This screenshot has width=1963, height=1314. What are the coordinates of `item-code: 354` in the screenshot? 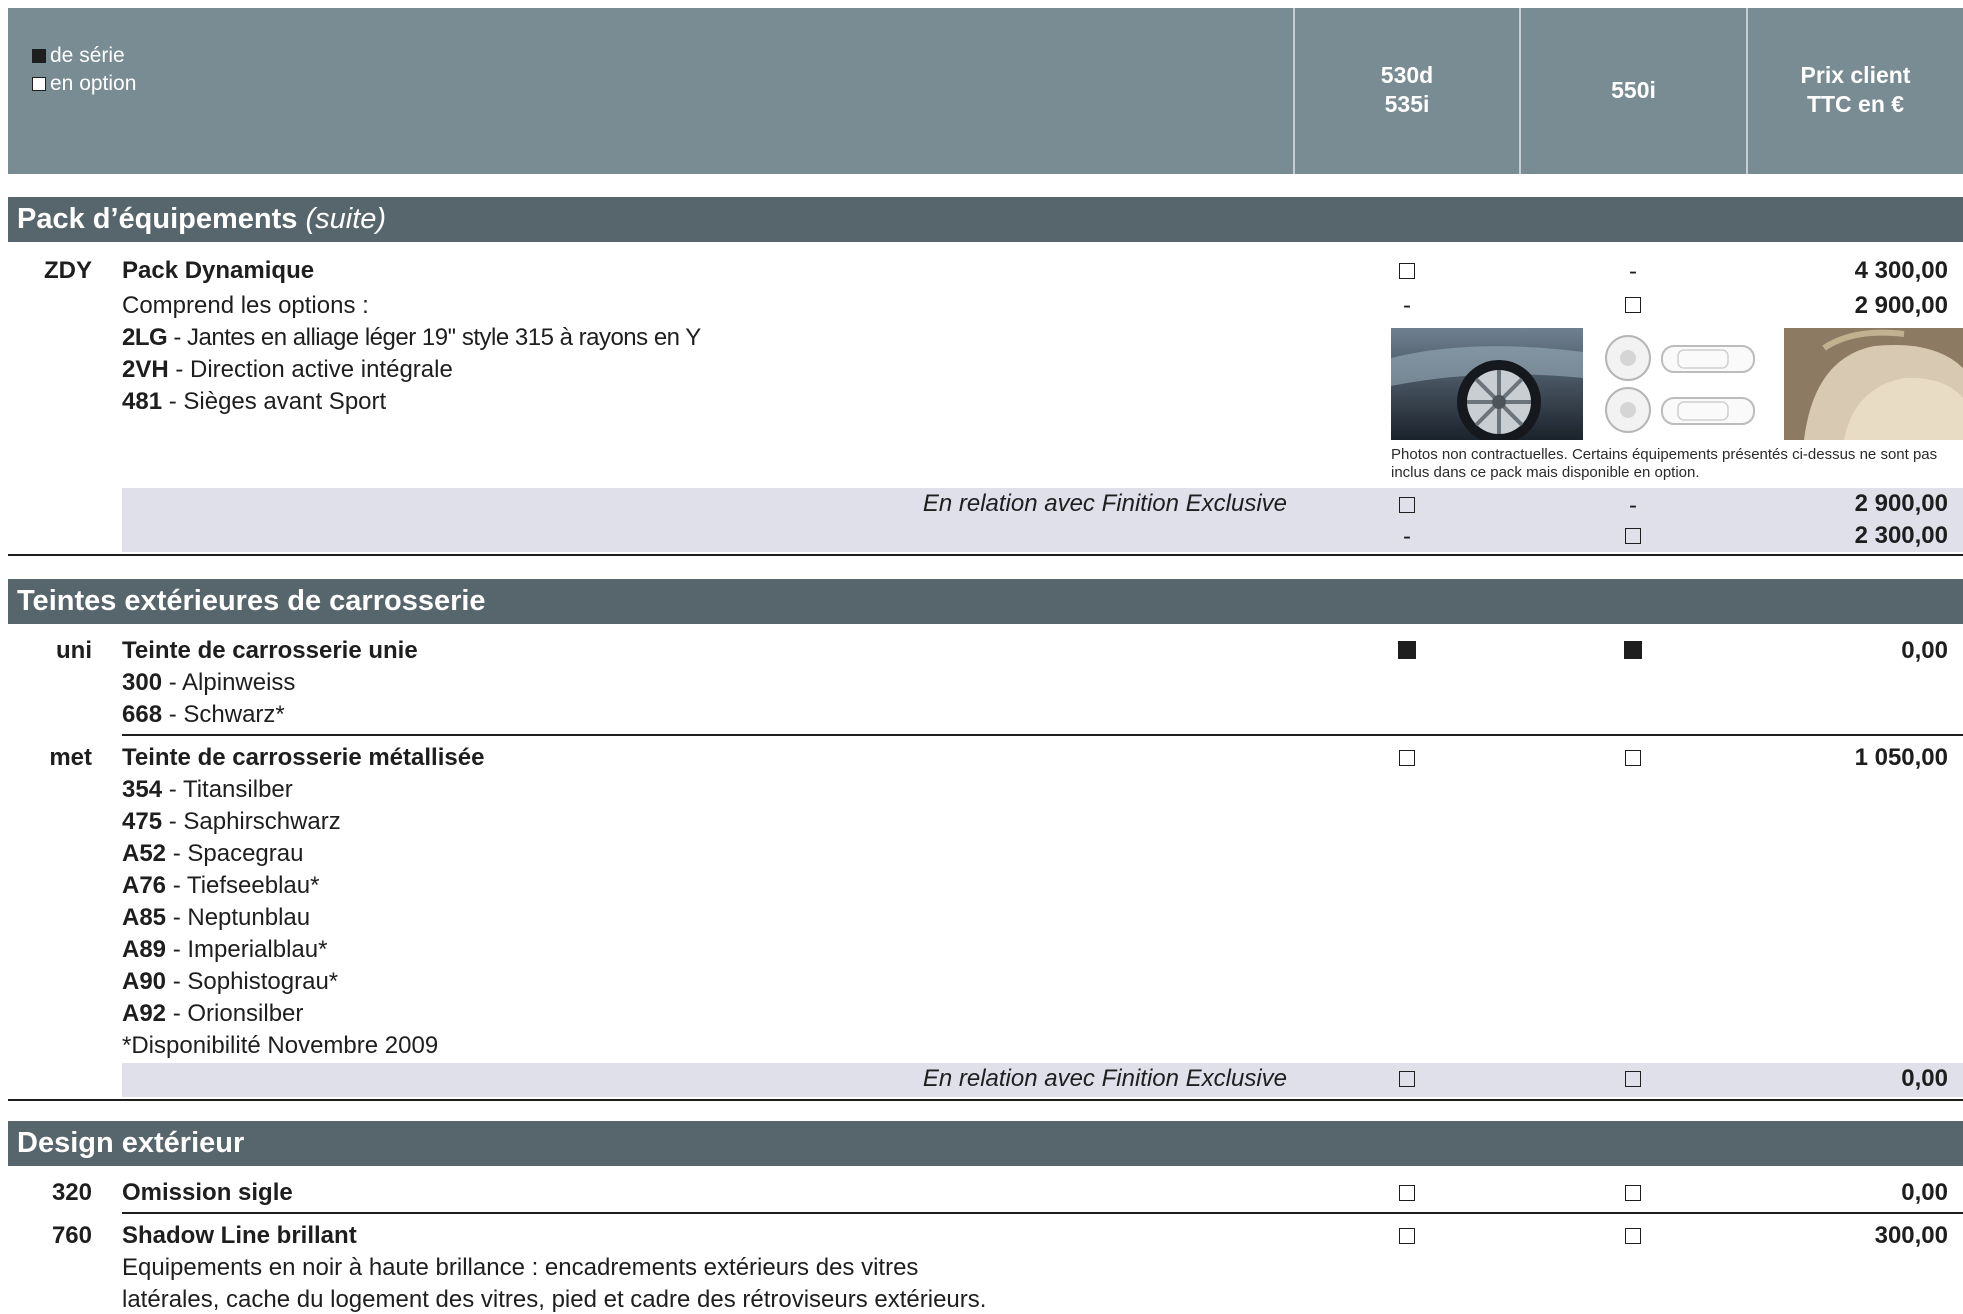 It's located at (142, 789).